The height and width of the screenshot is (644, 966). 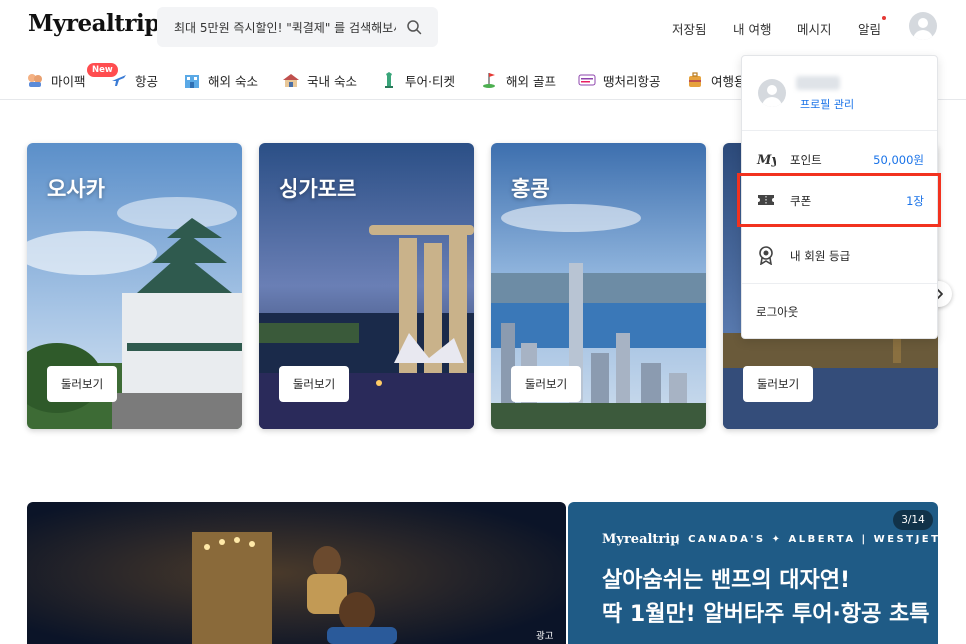 I want to click on points-value: 50,000원, so click(x=898, y=160).